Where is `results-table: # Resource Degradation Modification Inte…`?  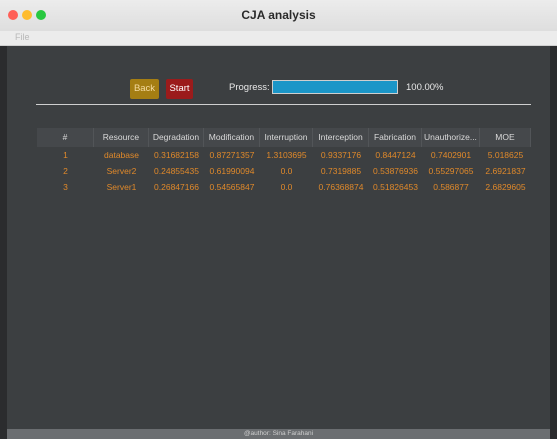
results-table: # Resource Degradation Modification Inte… is located at coordinates (284, 161).